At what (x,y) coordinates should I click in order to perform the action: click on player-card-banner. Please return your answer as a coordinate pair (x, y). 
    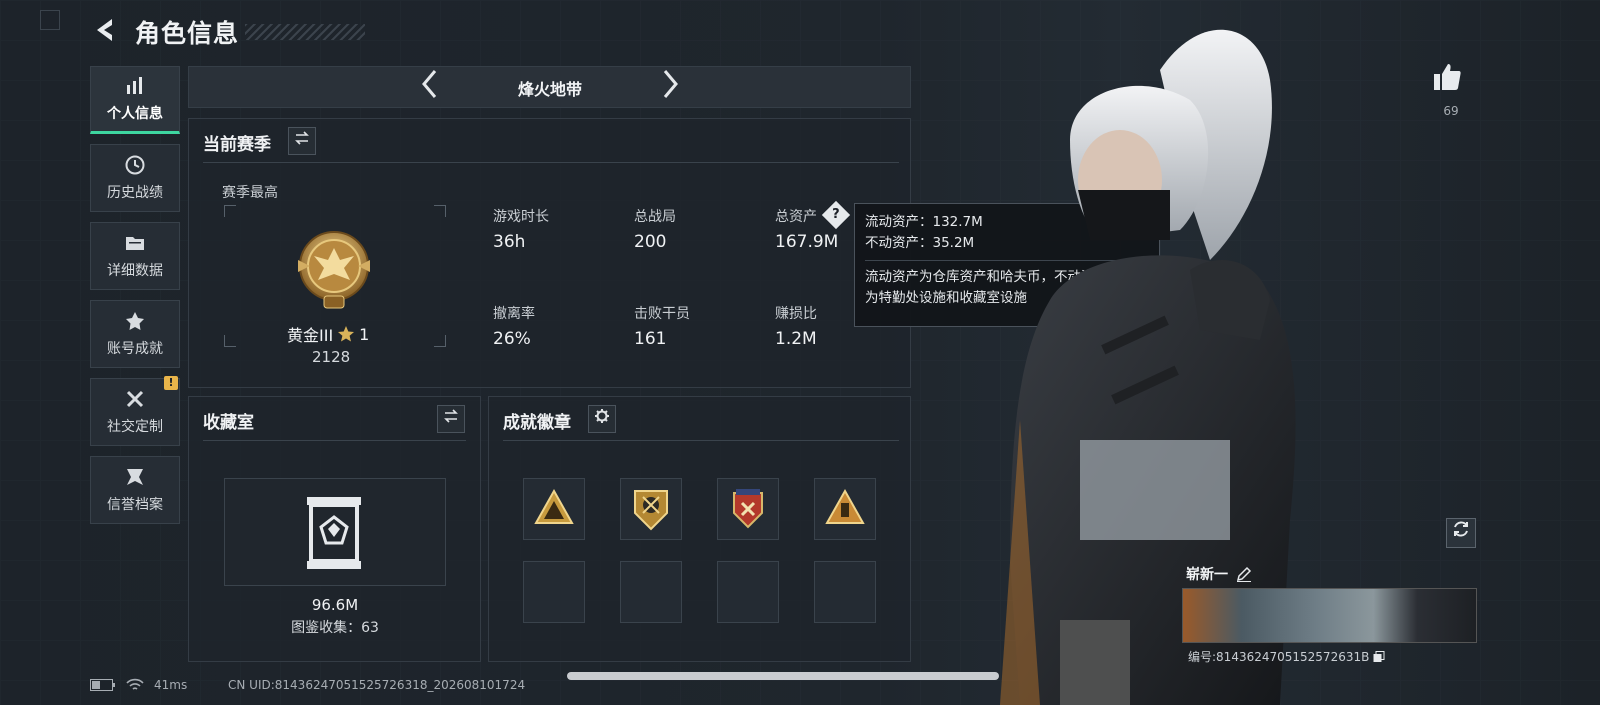
    Looking at the image, I should click on (1329, 615).